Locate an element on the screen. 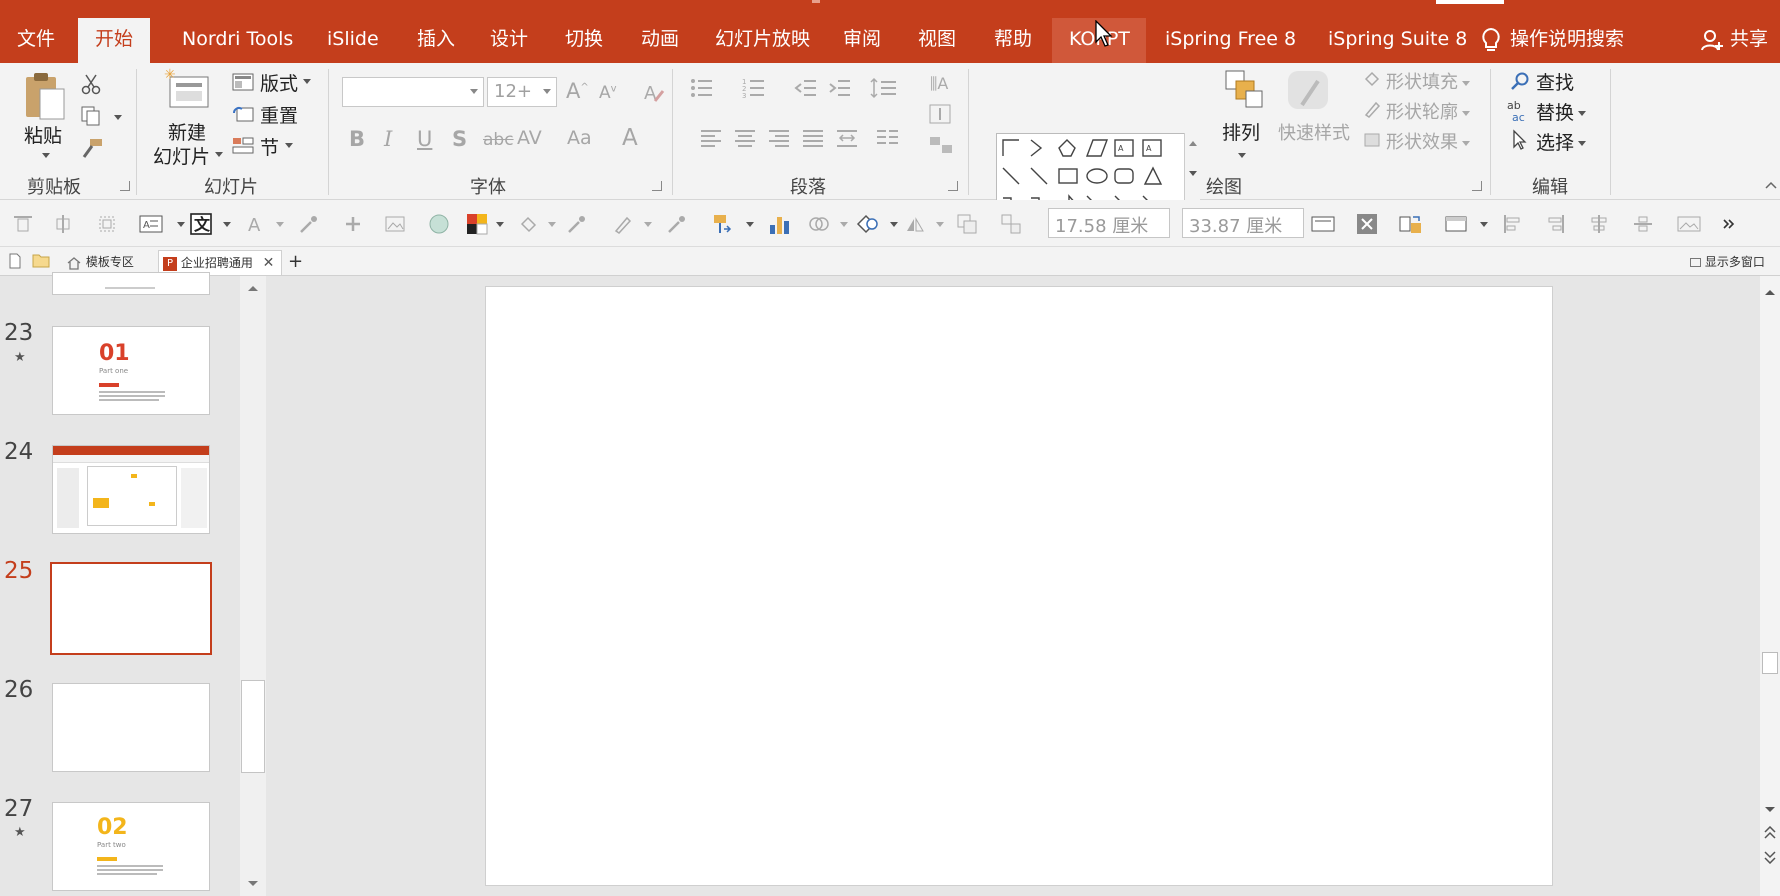 The width and height of the screenshot is (1780, 896). tab-ispring-free: iSpring Free 8 is located at coordinates (1230, 40).